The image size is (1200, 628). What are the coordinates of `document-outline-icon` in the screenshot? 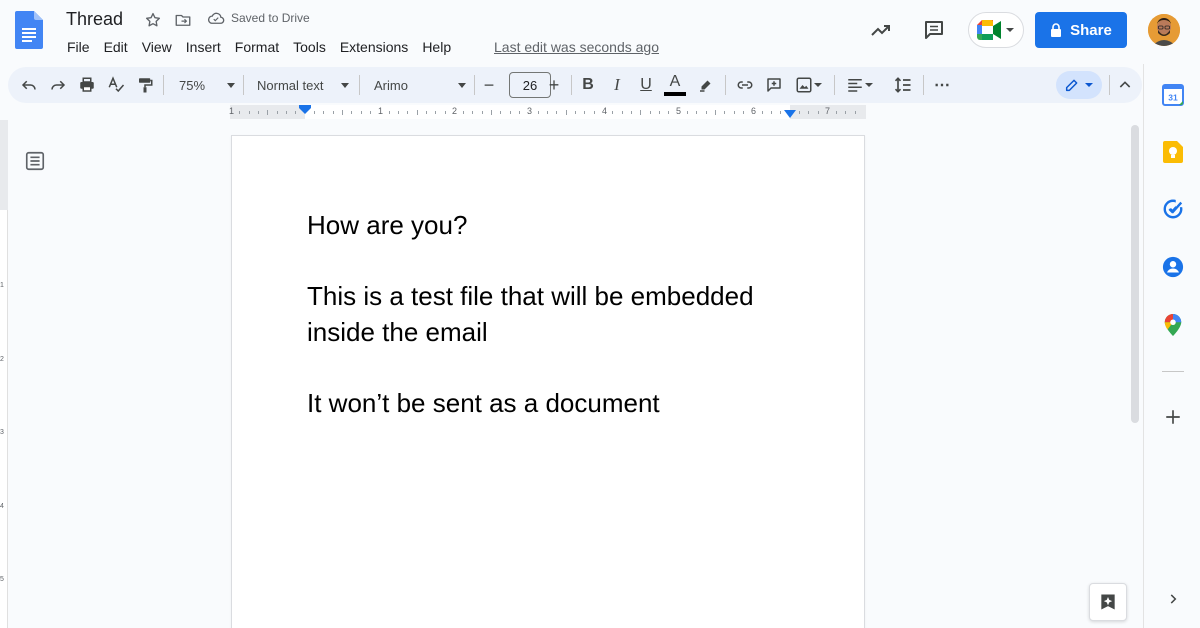 It's located at (35, 161).